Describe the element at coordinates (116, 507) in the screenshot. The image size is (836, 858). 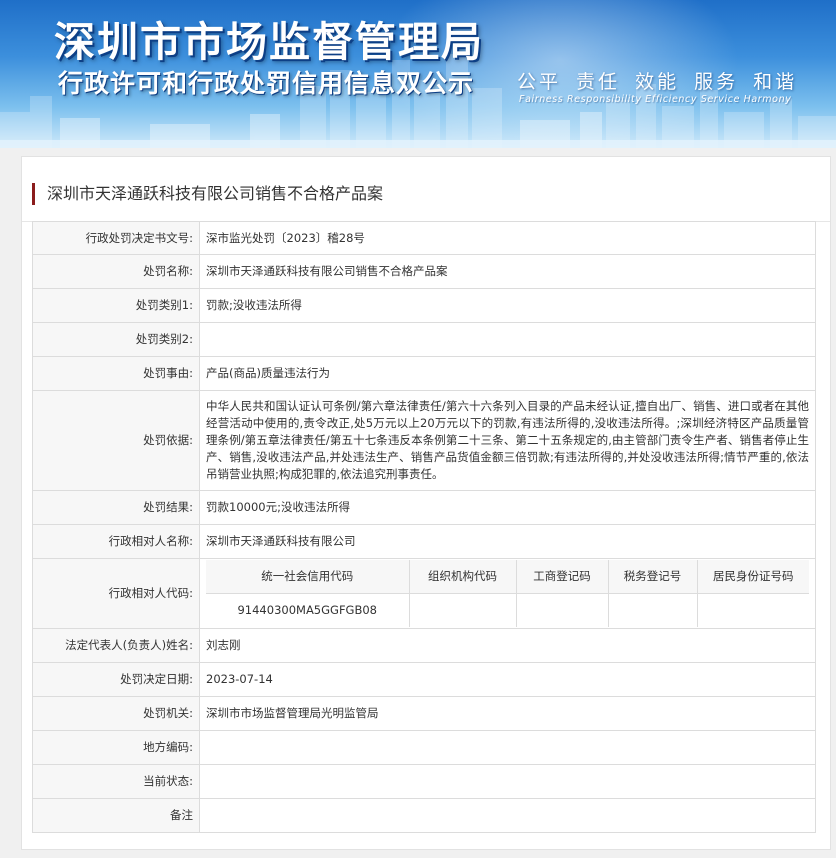
I see `result-label: 处罚结果:` at that location.